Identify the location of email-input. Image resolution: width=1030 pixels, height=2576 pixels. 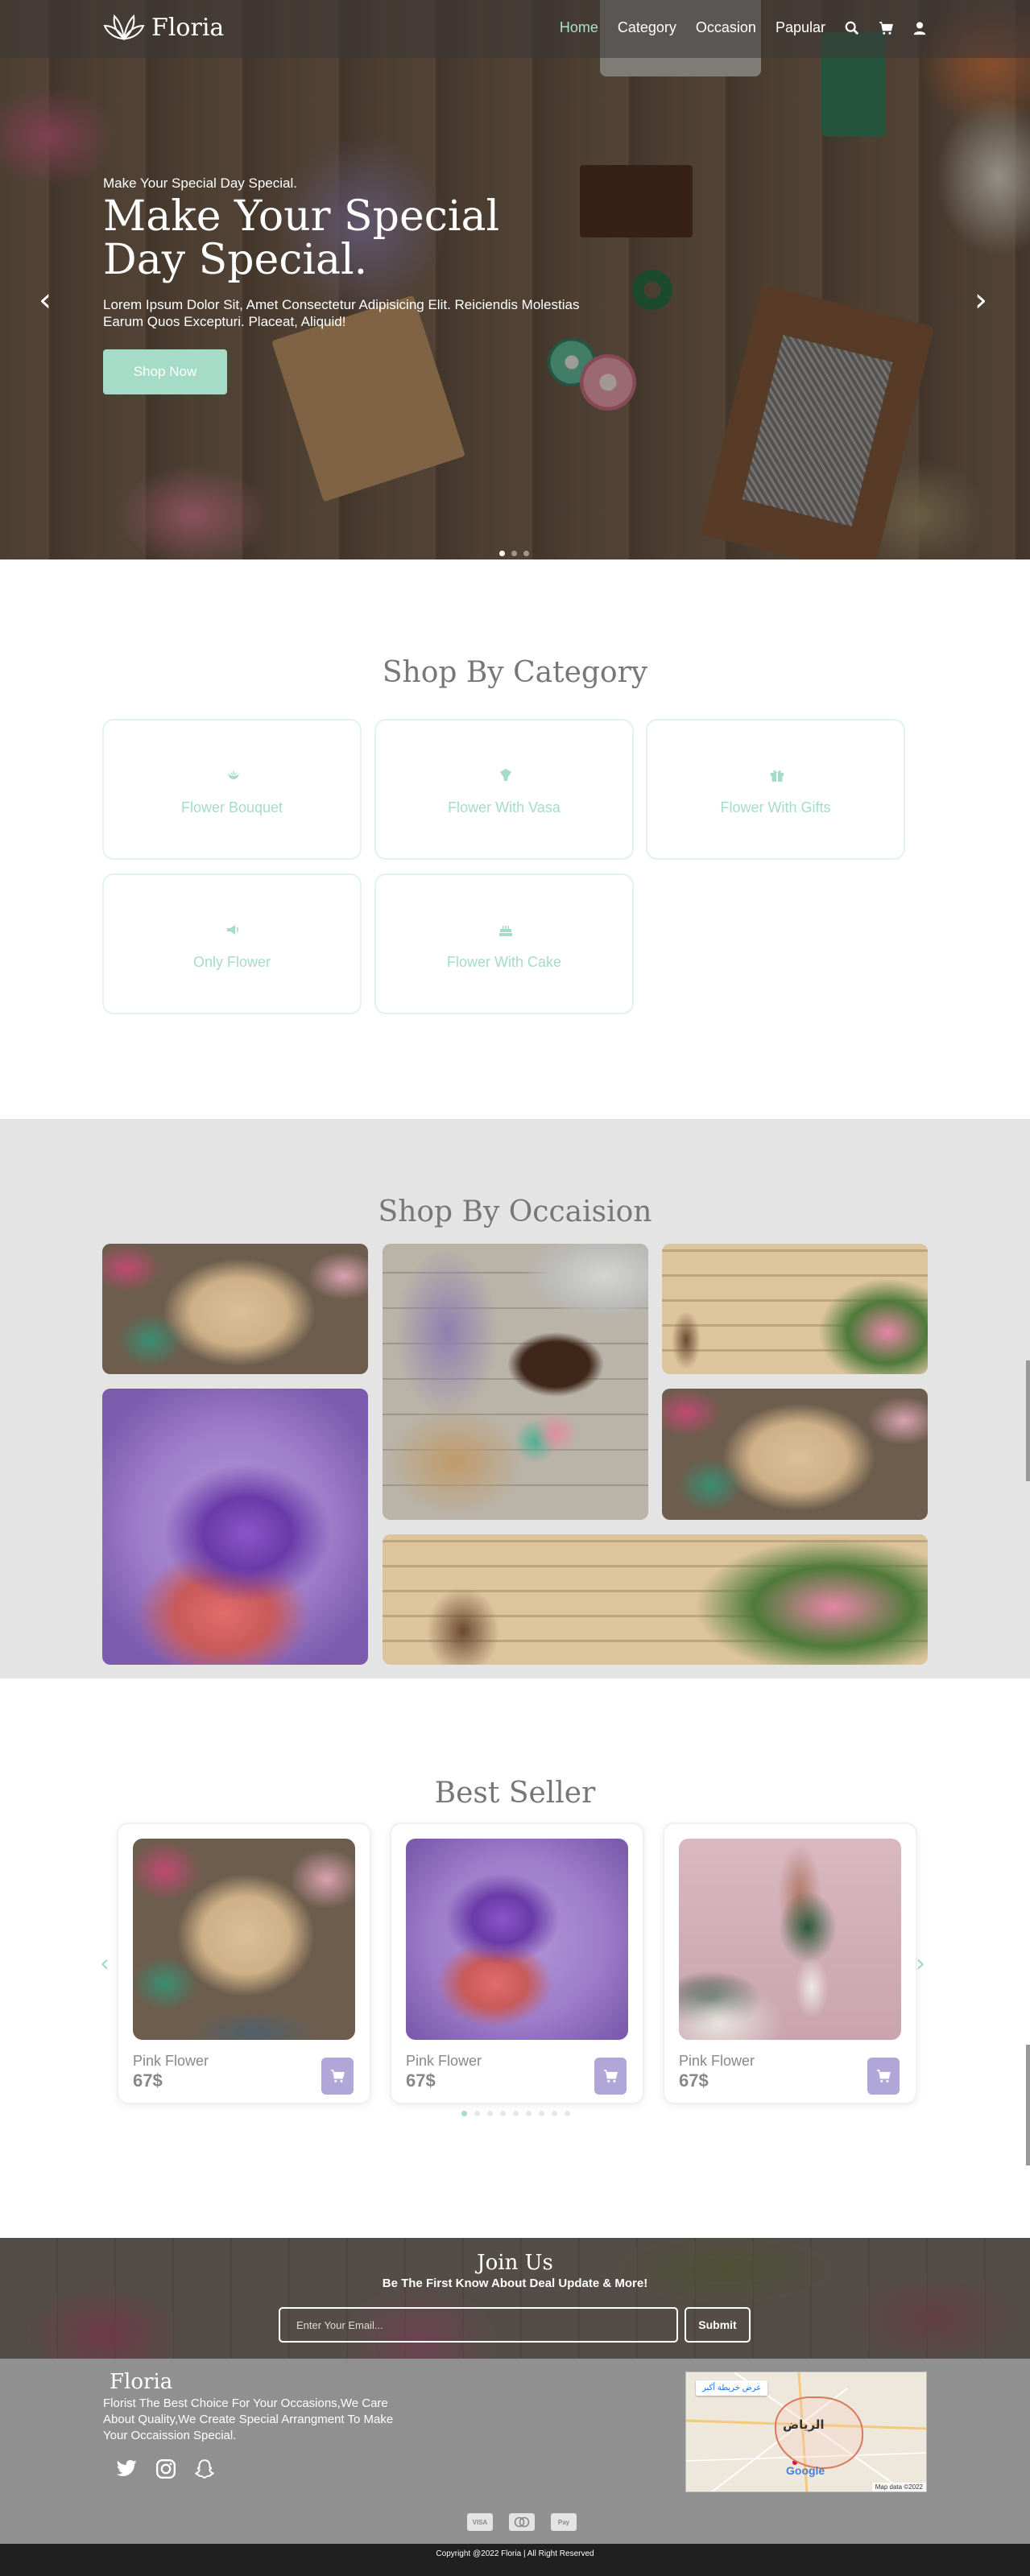
(478, 2325).